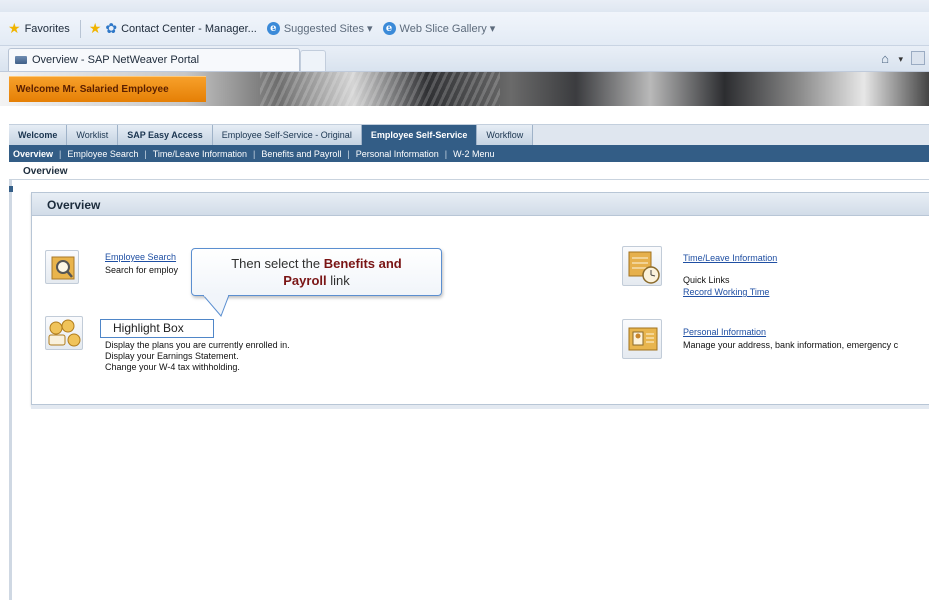 The image size is (929, 600). I want to click on browser-tab-title: Overview - SAP NetWeaver Portal, so click(116, 60).